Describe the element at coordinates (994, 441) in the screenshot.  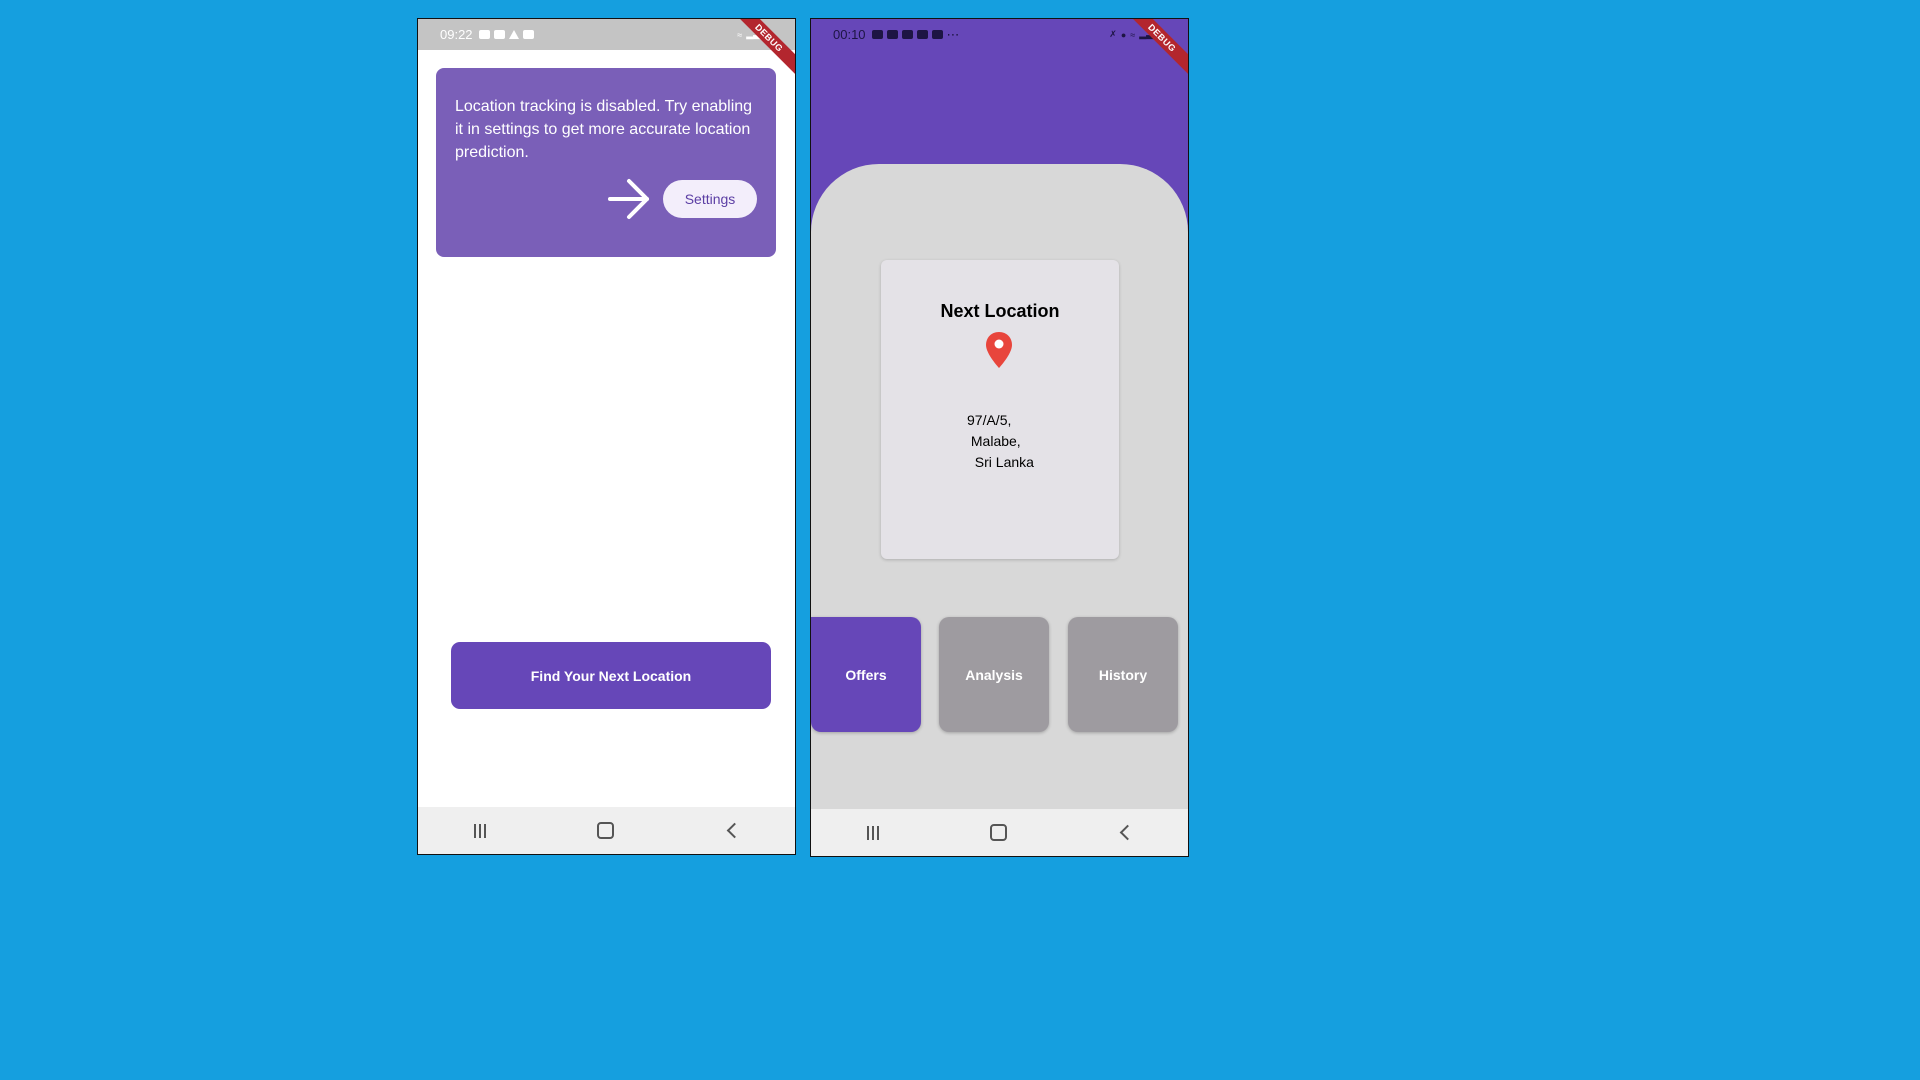
I see `address-line: Malabe,` at that location.